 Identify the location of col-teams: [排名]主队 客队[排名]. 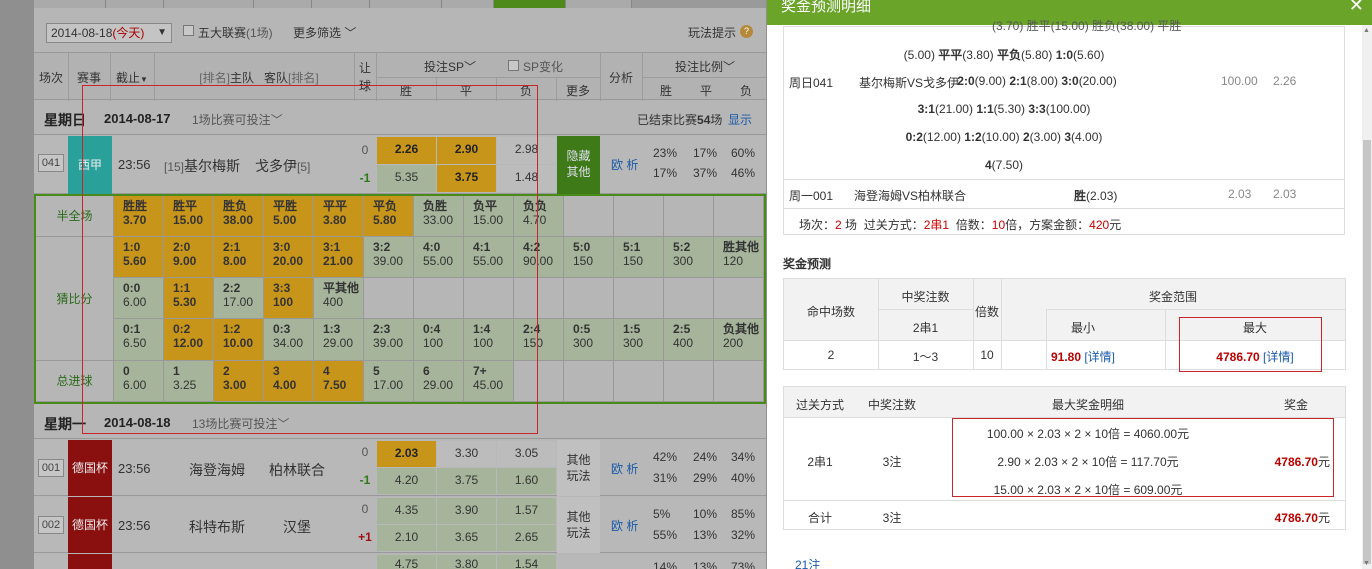
(259, 78).